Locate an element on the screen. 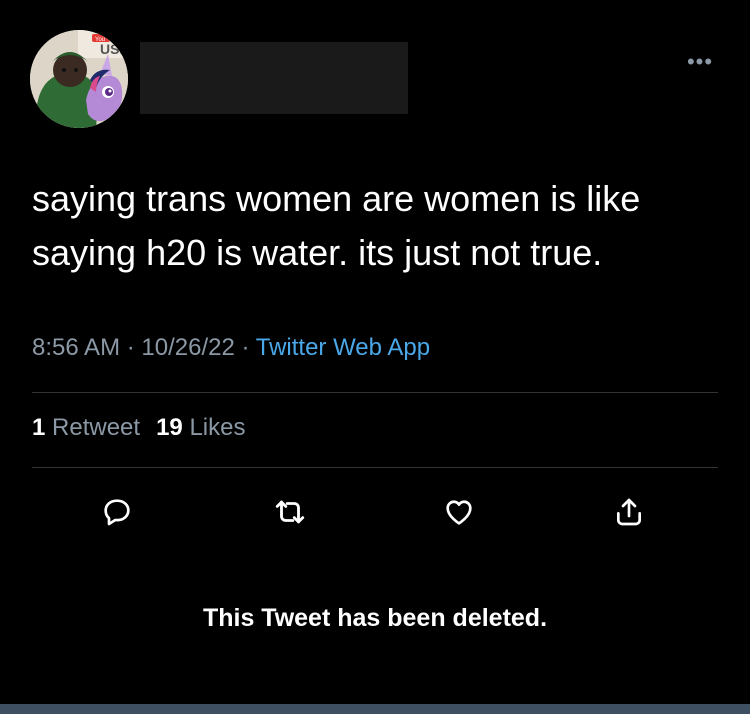 This screenshot has height=714, width=750. tweet-meta: 8:56 AM · 10/26/22 · Twitter Web App is located at coordinates (231, 348).